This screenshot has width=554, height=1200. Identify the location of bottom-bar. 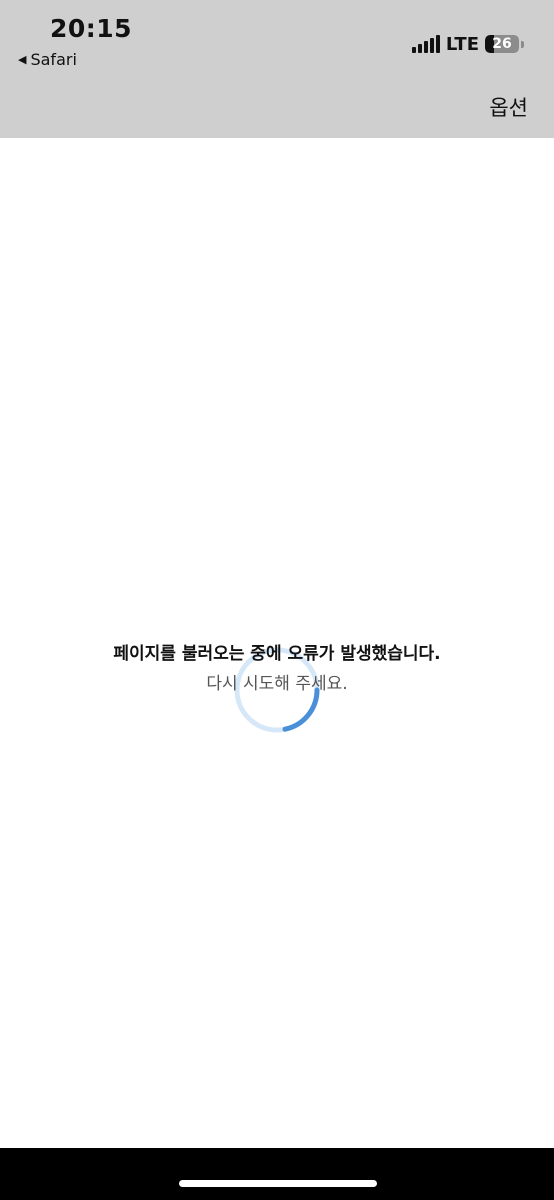
(277, 1174).